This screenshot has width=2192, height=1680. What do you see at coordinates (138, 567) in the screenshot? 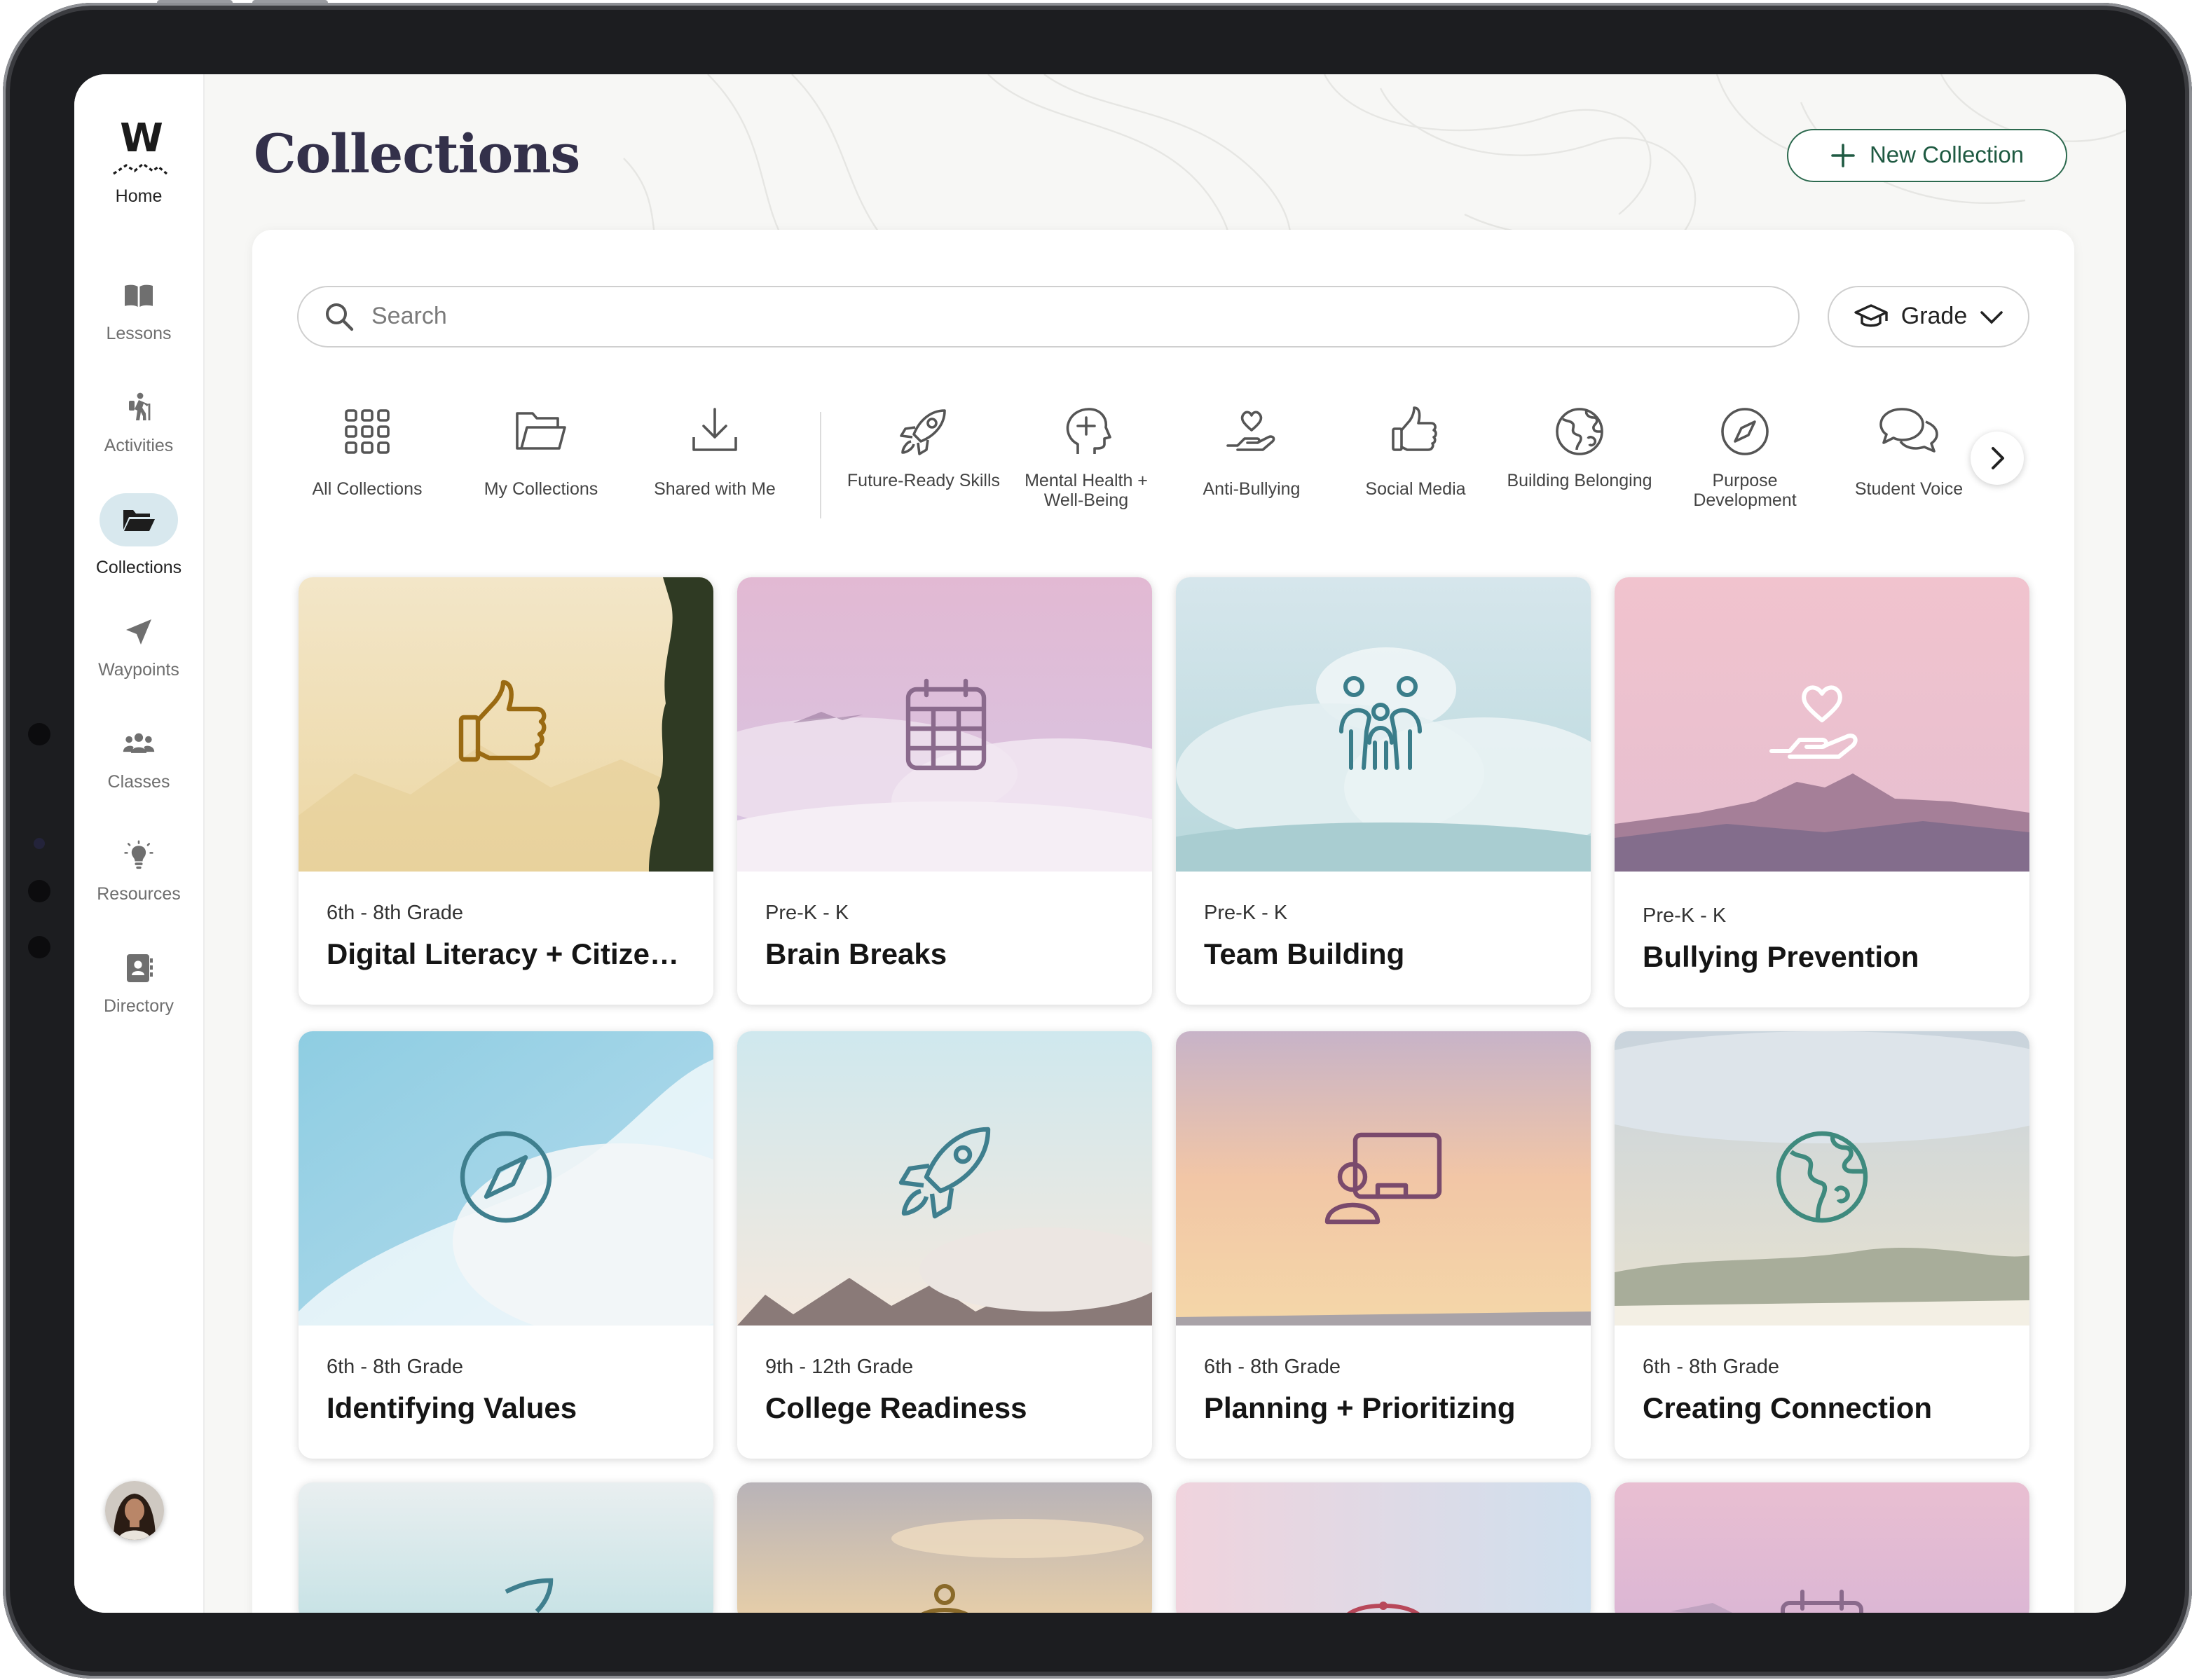
I see `sidebar-item-label: Collections` at bounding box center [138, 567].